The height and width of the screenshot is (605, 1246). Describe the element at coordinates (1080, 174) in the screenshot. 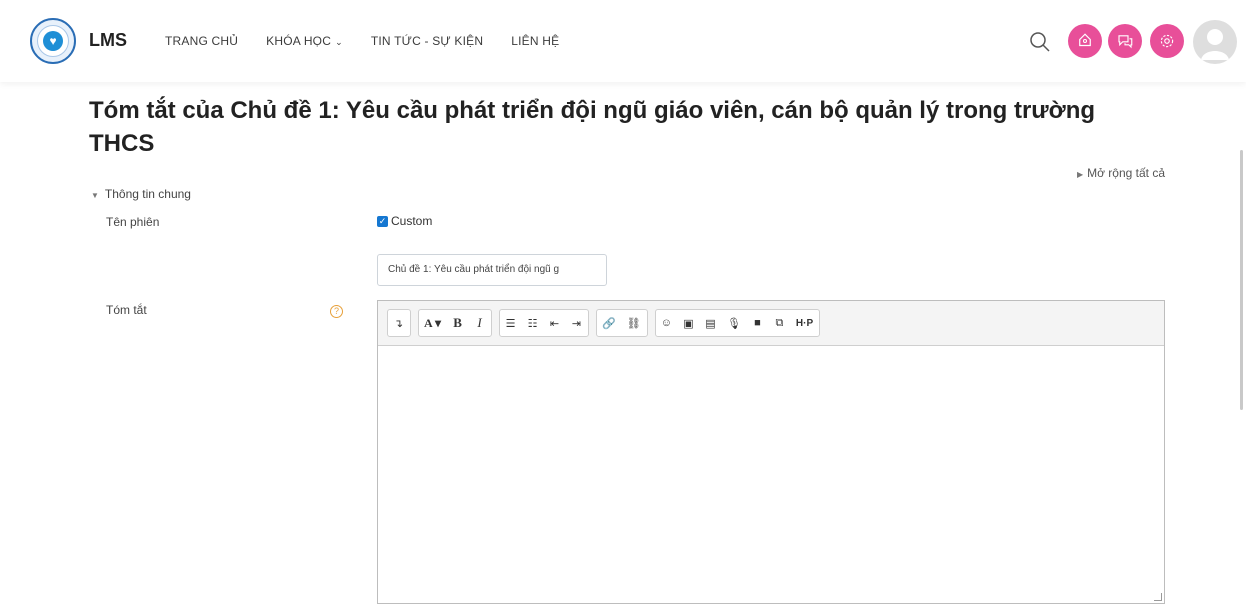

I see `caret-right-icon: ▶` at that location.